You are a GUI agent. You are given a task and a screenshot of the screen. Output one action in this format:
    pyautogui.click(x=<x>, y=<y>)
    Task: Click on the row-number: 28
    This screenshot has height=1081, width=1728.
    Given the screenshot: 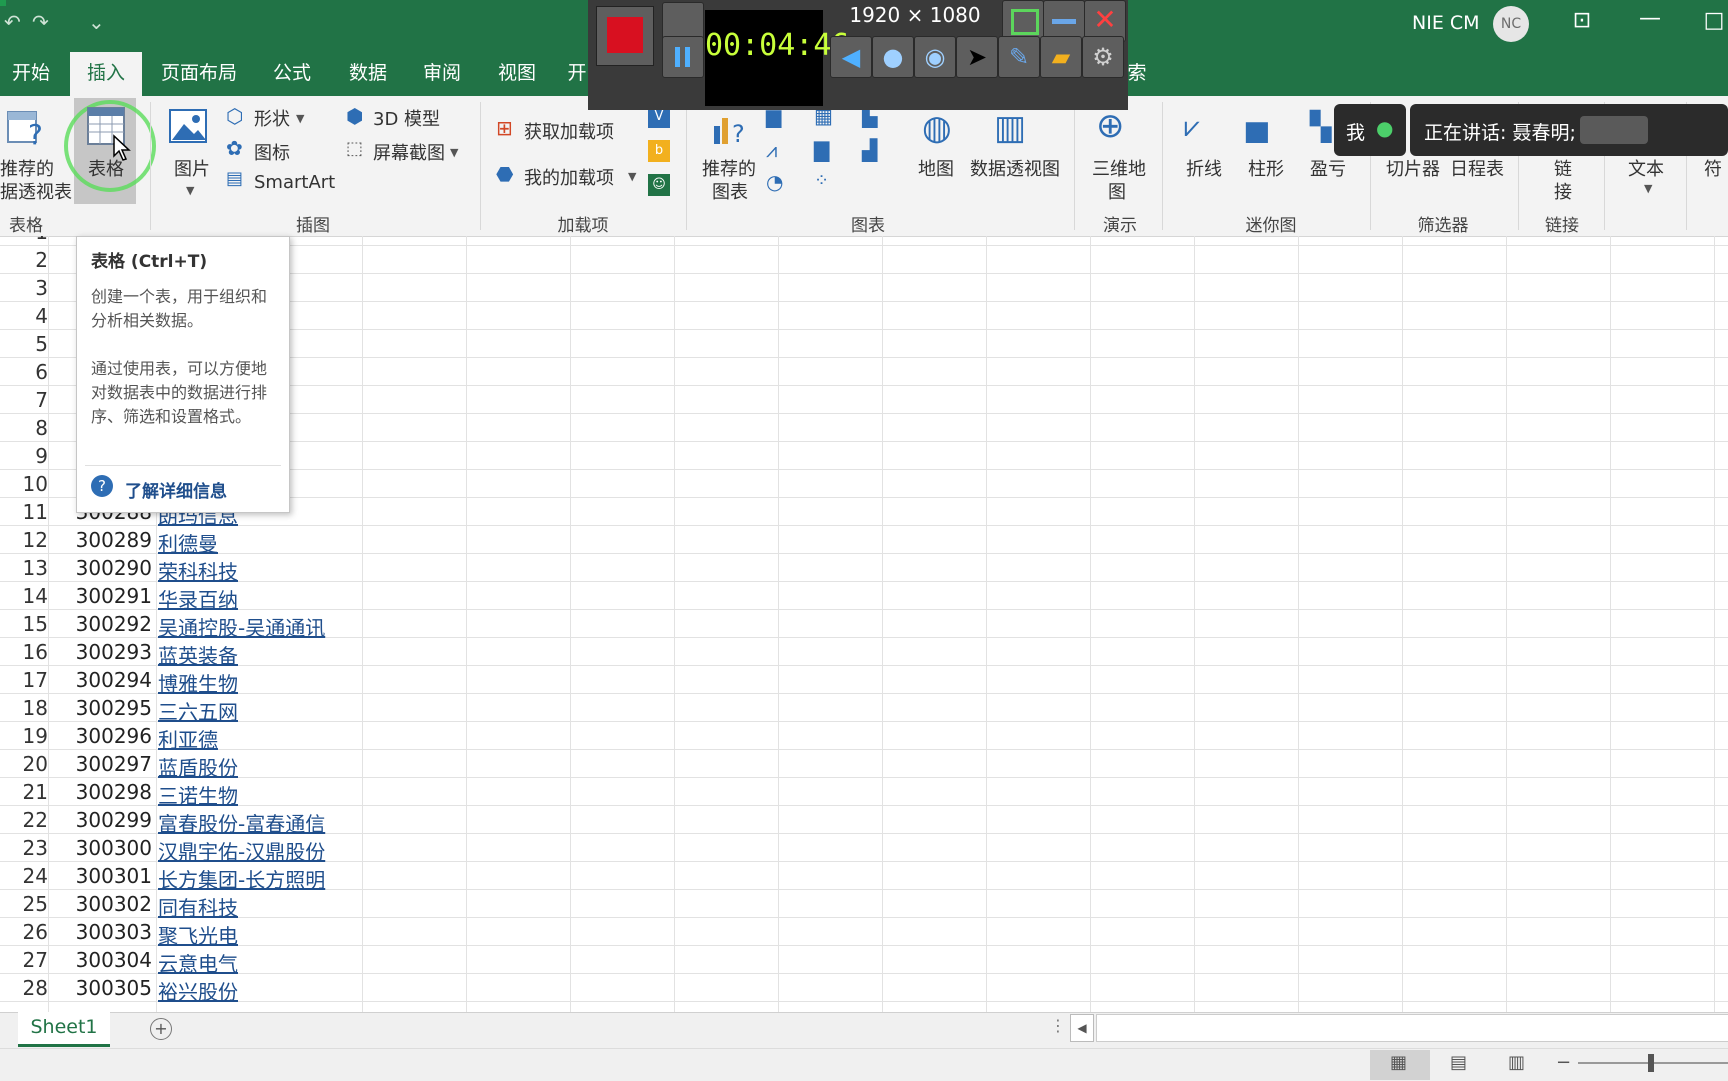 What is the action you would take?
    pyautogui.click(x=24, y=988)
    